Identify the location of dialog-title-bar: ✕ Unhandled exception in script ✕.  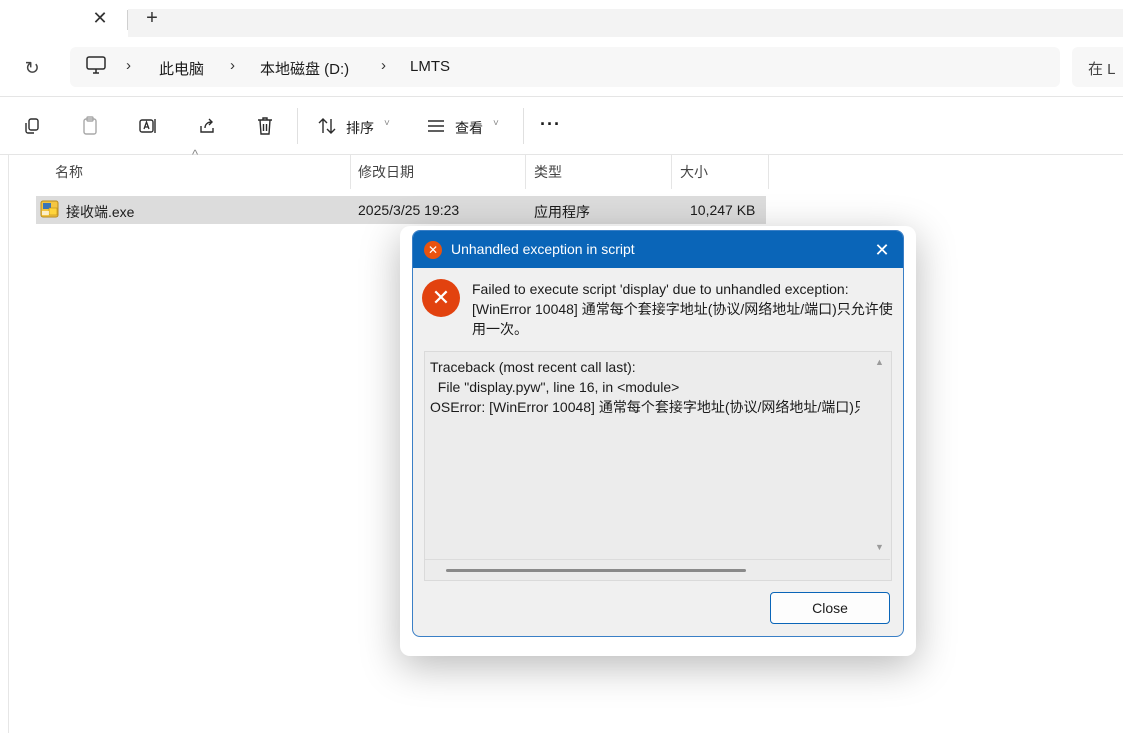
(658, 249).